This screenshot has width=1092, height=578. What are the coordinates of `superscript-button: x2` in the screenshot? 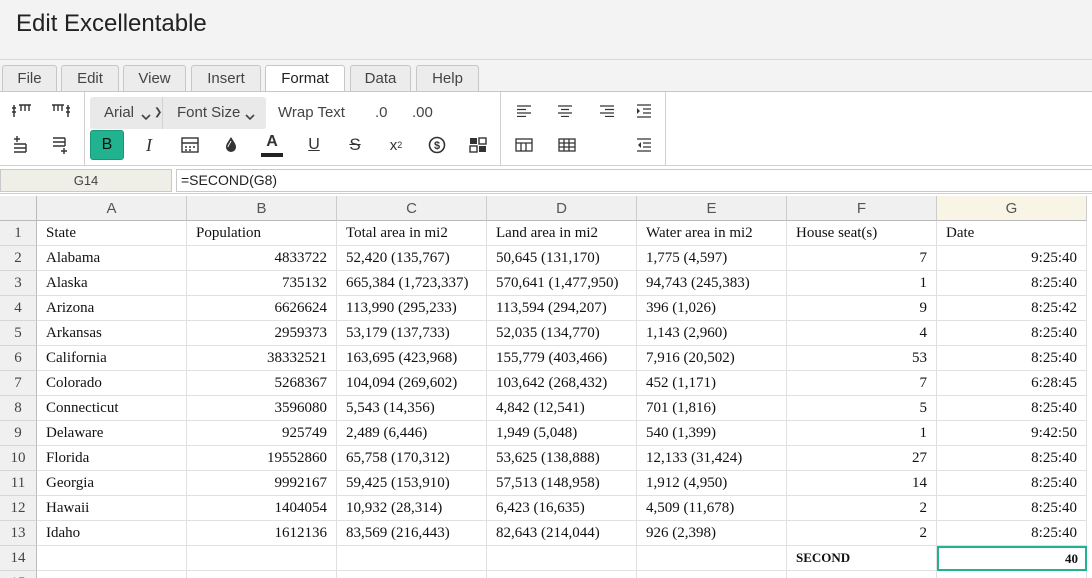 It's located at (396, 145).